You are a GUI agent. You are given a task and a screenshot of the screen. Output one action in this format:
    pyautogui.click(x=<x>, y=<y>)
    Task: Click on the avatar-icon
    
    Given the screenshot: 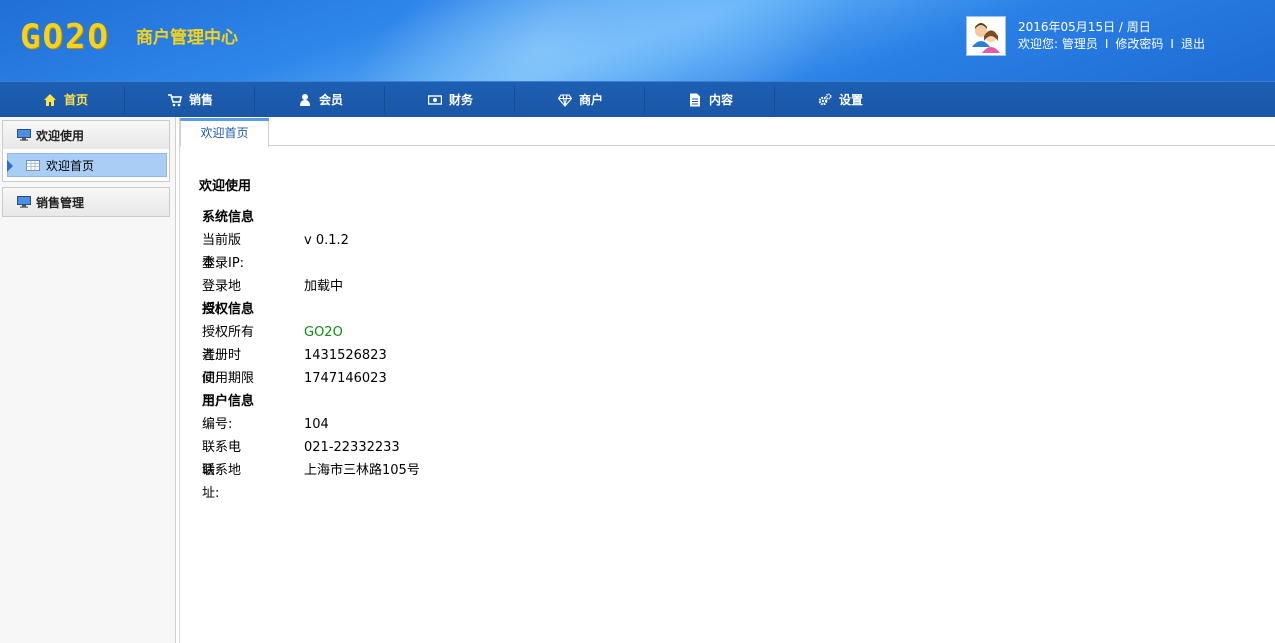 What is the action you would take?
    pyautogui.click(x=986, y=36)
    